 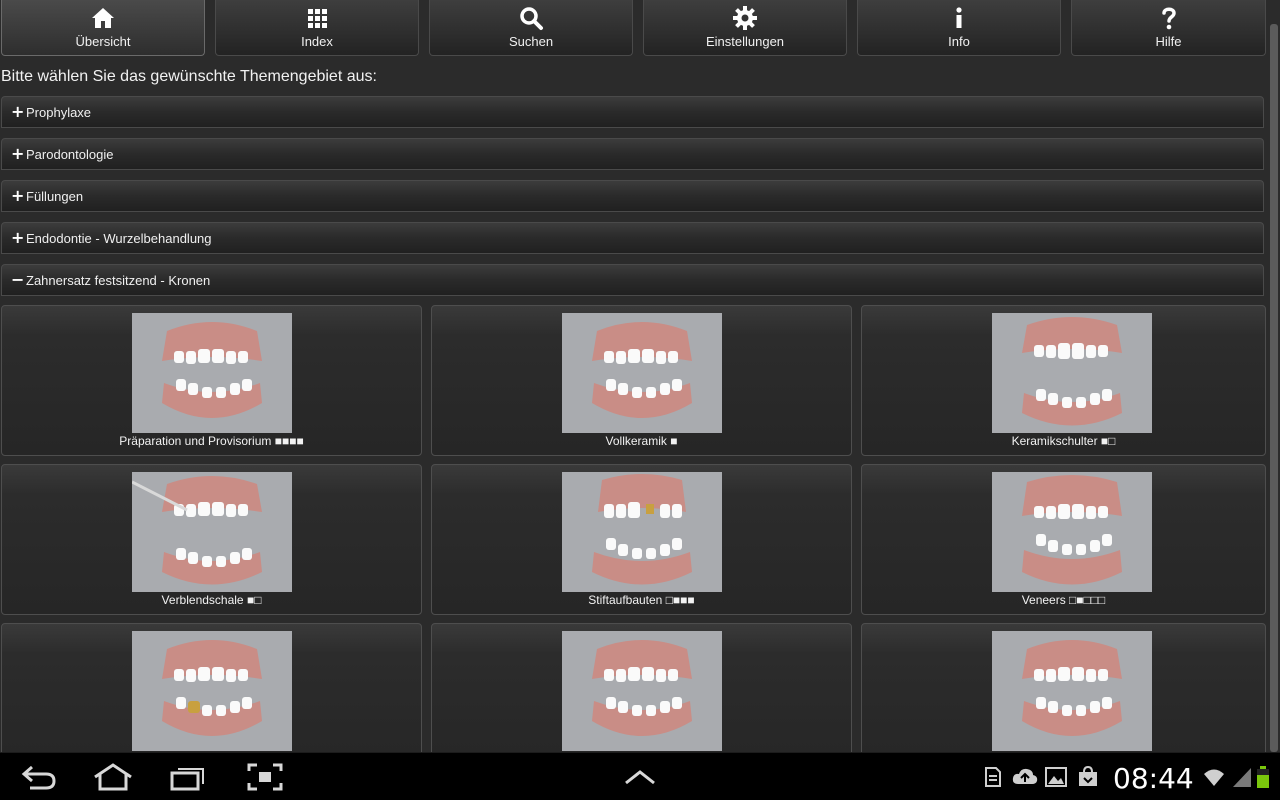 I want to click on sd-card-icon, so click(x=993, y=777).